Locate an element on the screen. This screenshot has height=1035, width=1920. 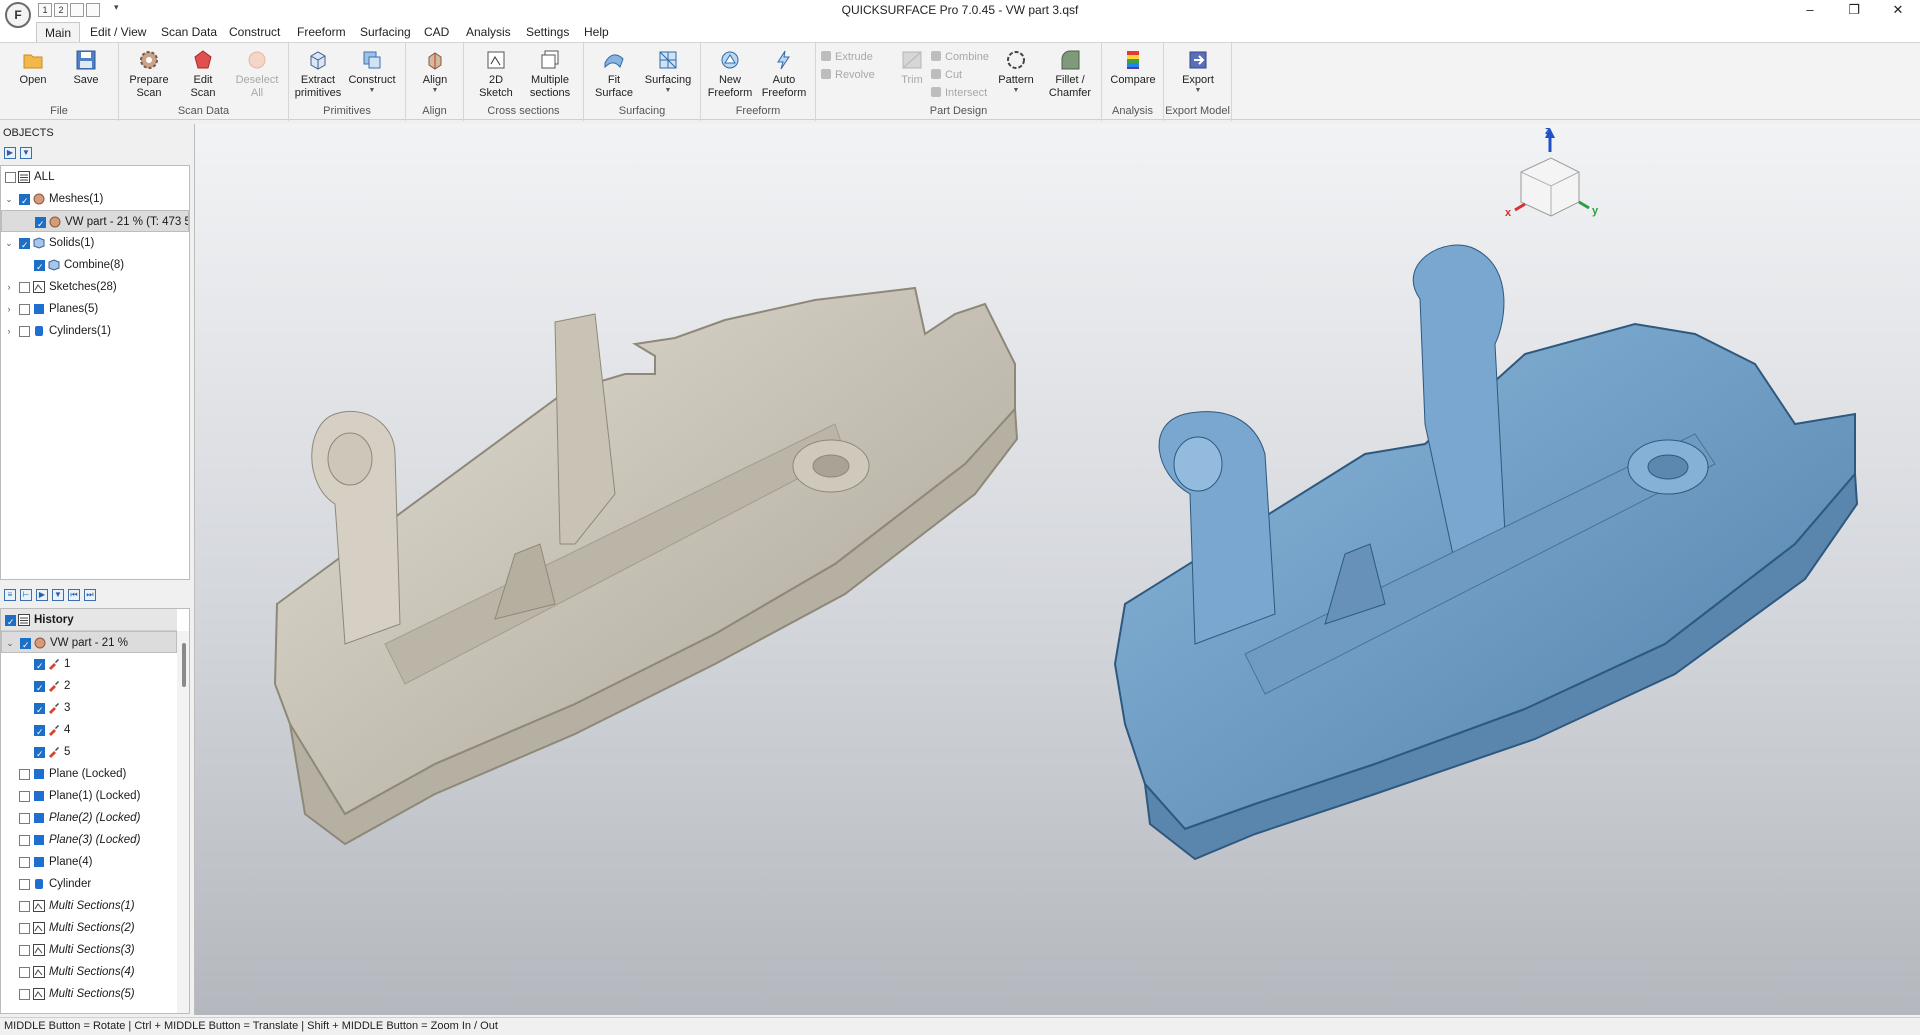
checkbox-sketches is located at coordinates (24, 287).